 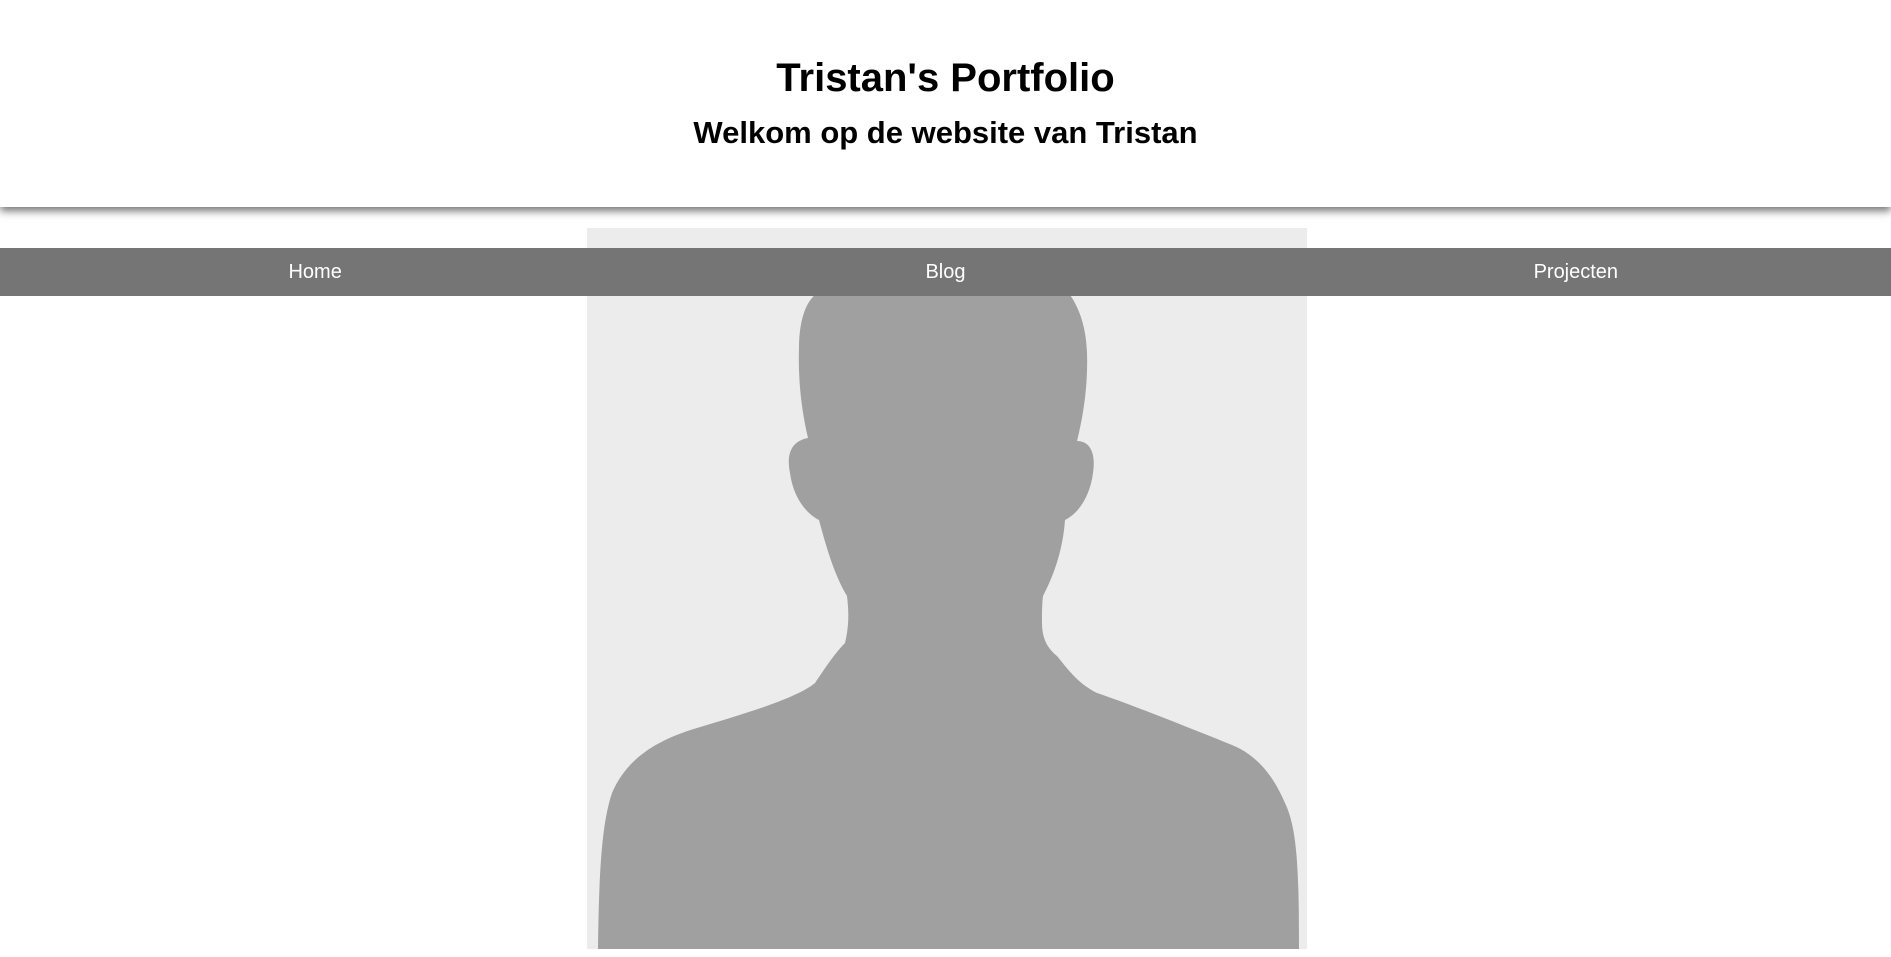 What do you see at coordinates (315, 272) in the screenshot?
I see `nav-item-home: Home` at bounding box center [315, 272].